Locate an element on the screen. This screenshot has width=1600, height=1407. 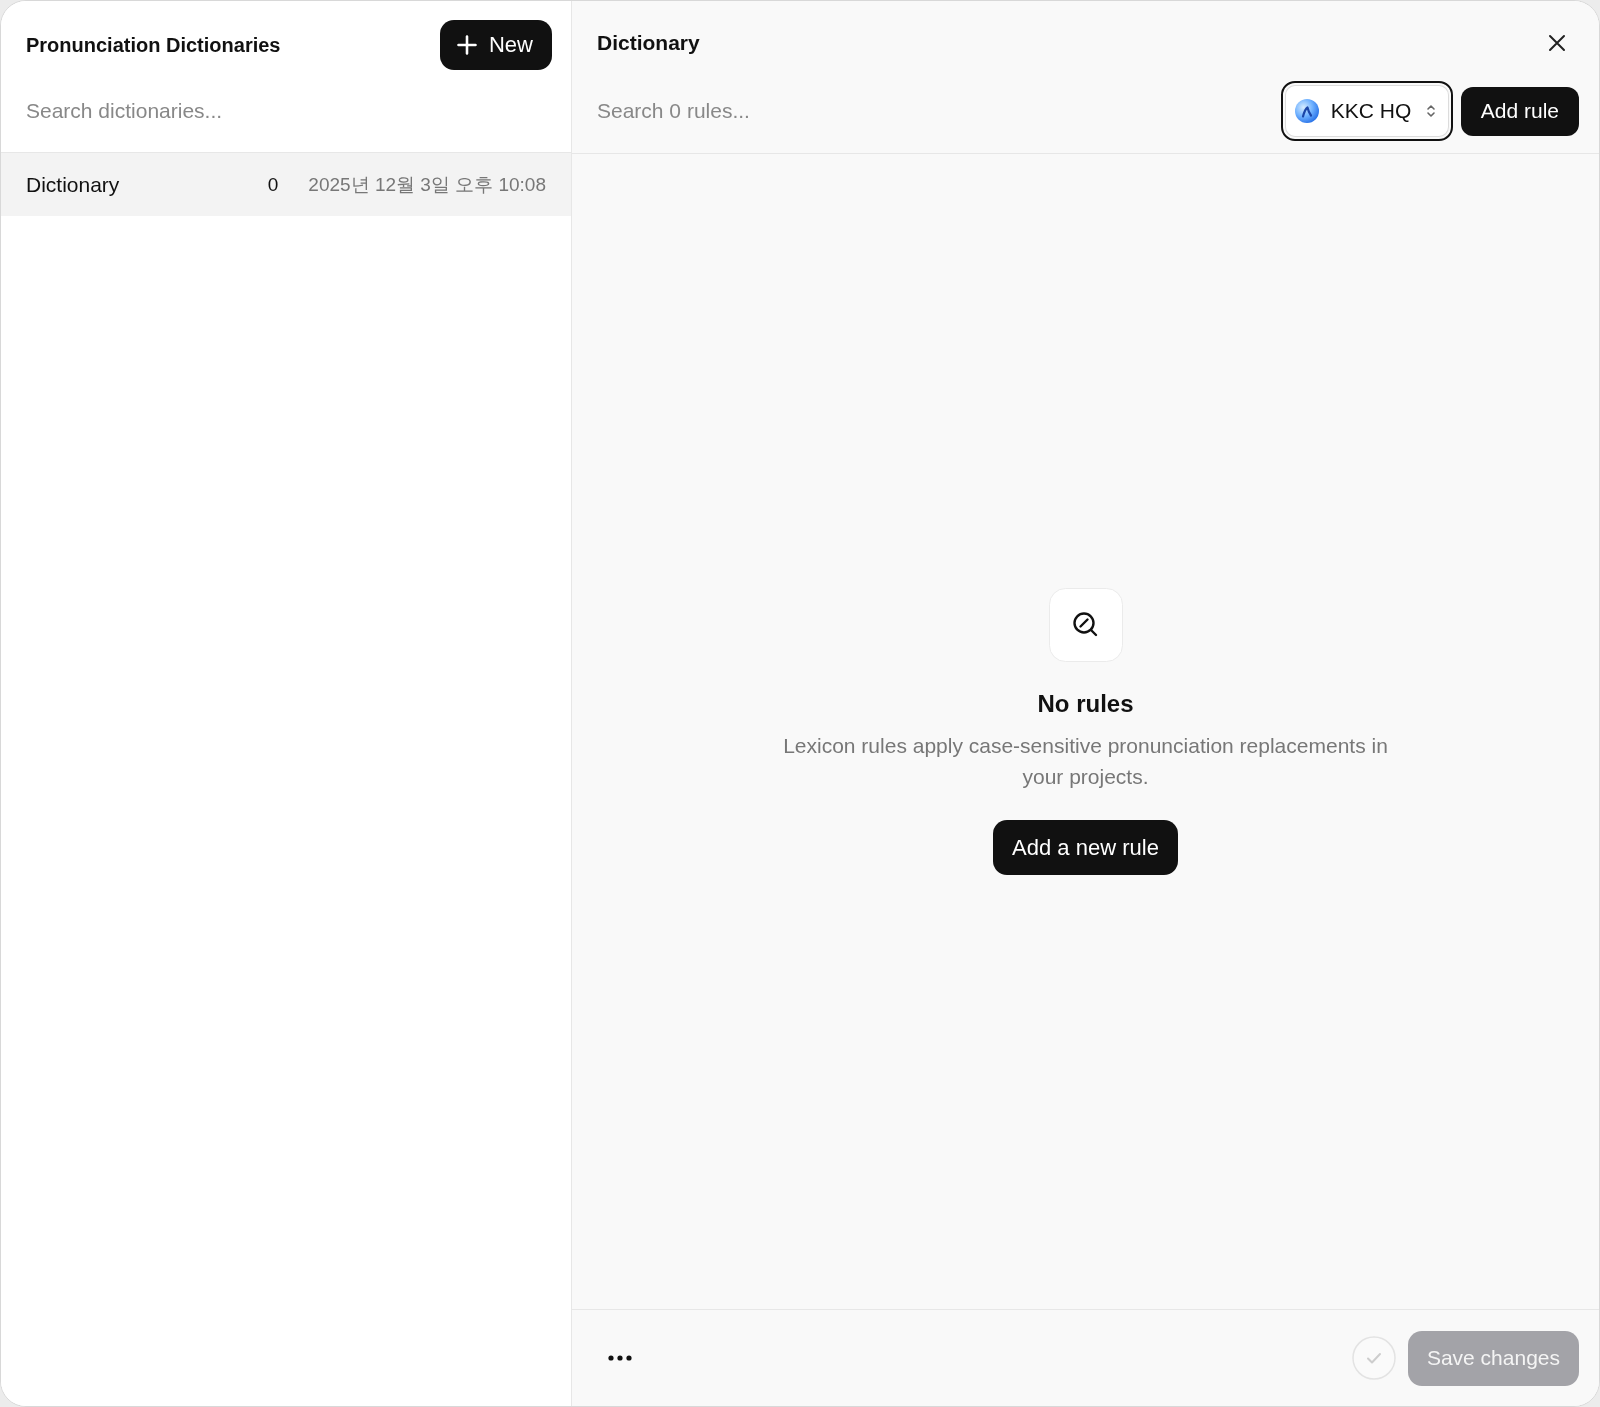
plus-icon is located at coordinates (467, 45).